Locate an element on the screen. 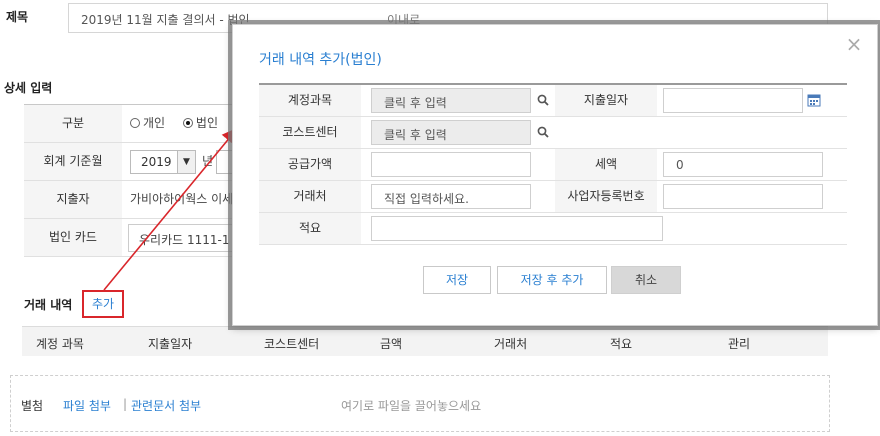  tax-label: 세액 is located at coordinates (606, 164).